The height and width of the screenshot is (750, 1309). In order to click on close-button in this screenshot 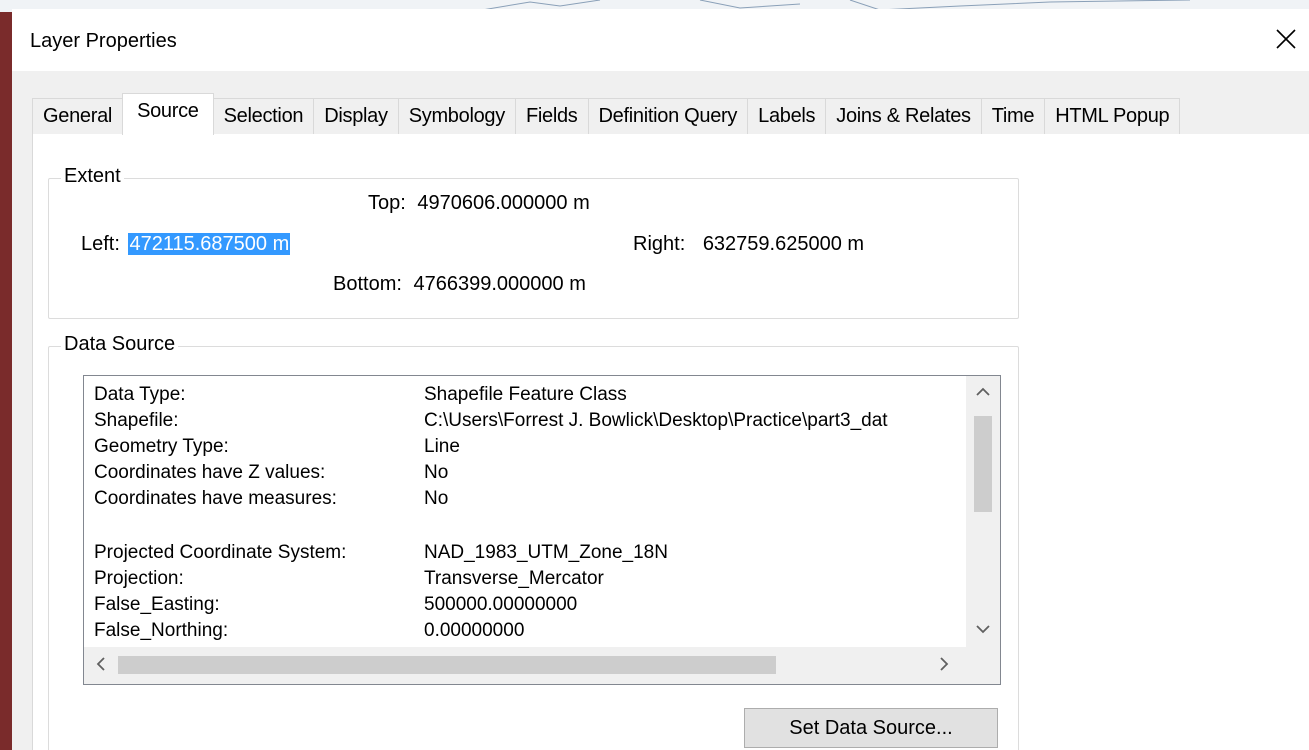, I will do `click(1286, 39)`.